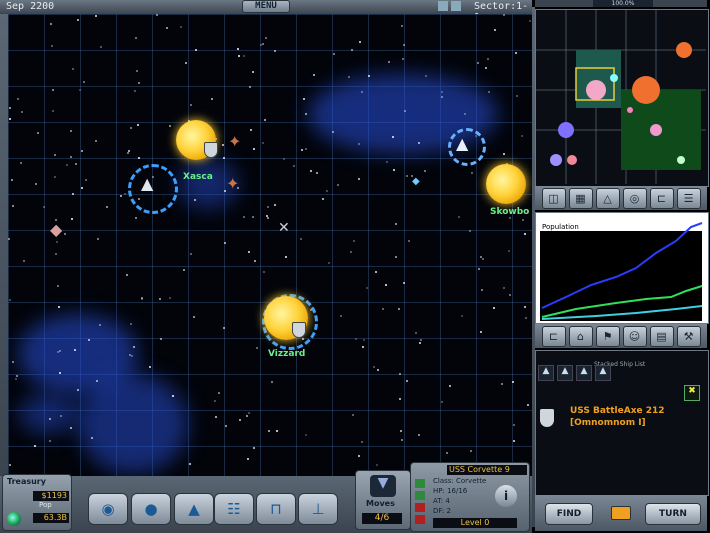 The width and height of the screenshot is (710, 533). What do you see at coordinates (607, 198) in the screenshot?
I see `ship-icon: △` at bounding box center [607, 198].